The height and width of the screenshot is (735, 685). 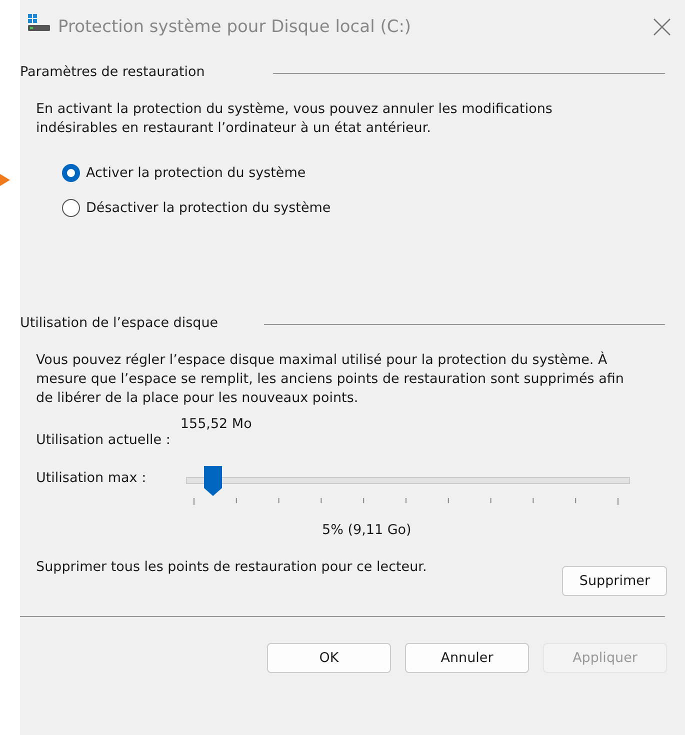 I want to click on delete-description: Supprimer tous les points de restauration pour ce lecteur., so click(x=232, y=567).